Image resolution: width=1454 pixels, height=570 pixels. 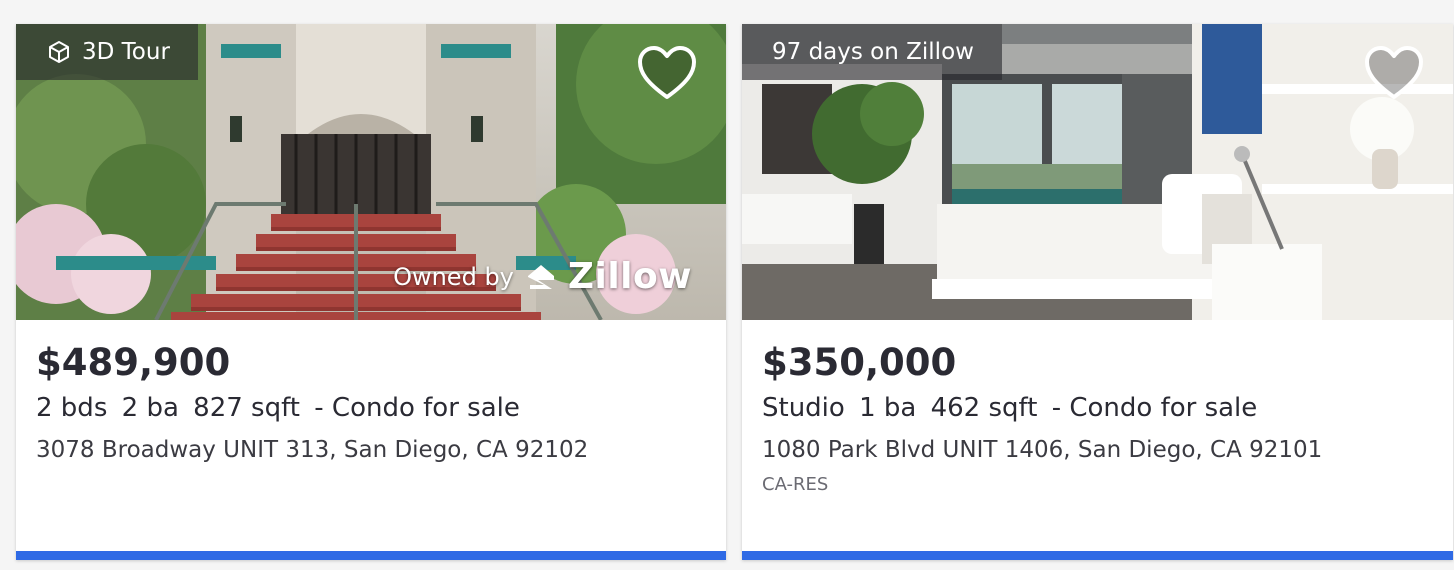 What do you see at coordinates (888, 408) in the screenshot?
I see `baths-count: 1 ba` at bounding box center [888, 408].